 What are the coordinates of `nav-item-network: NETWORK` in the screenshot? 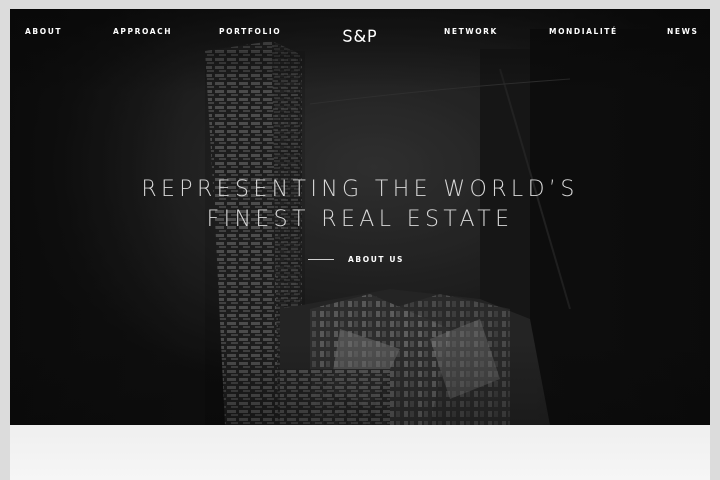 It's located at (471, 31).